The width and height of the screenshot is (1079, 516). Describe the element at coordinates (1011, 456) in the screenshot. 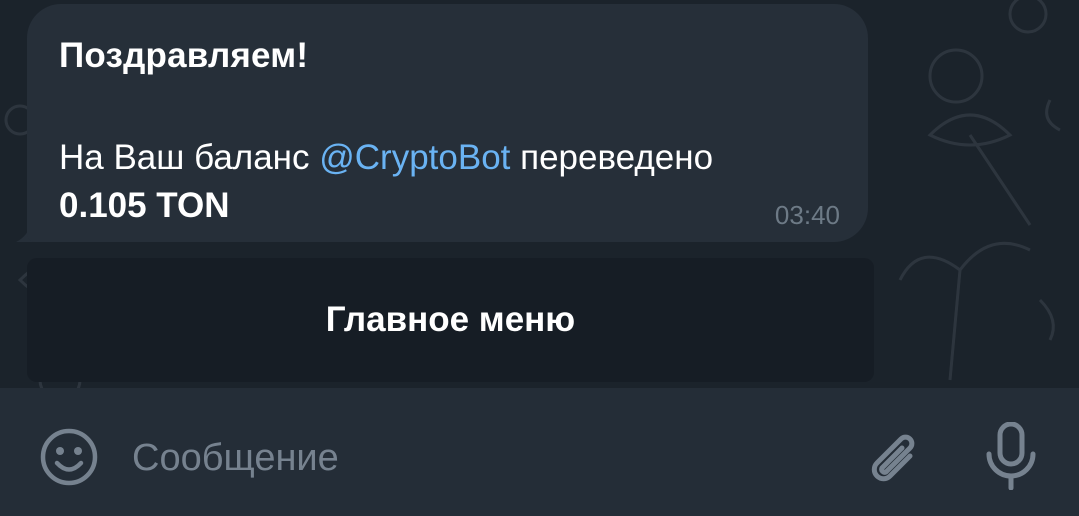

I see `microphone-icon` at that location.